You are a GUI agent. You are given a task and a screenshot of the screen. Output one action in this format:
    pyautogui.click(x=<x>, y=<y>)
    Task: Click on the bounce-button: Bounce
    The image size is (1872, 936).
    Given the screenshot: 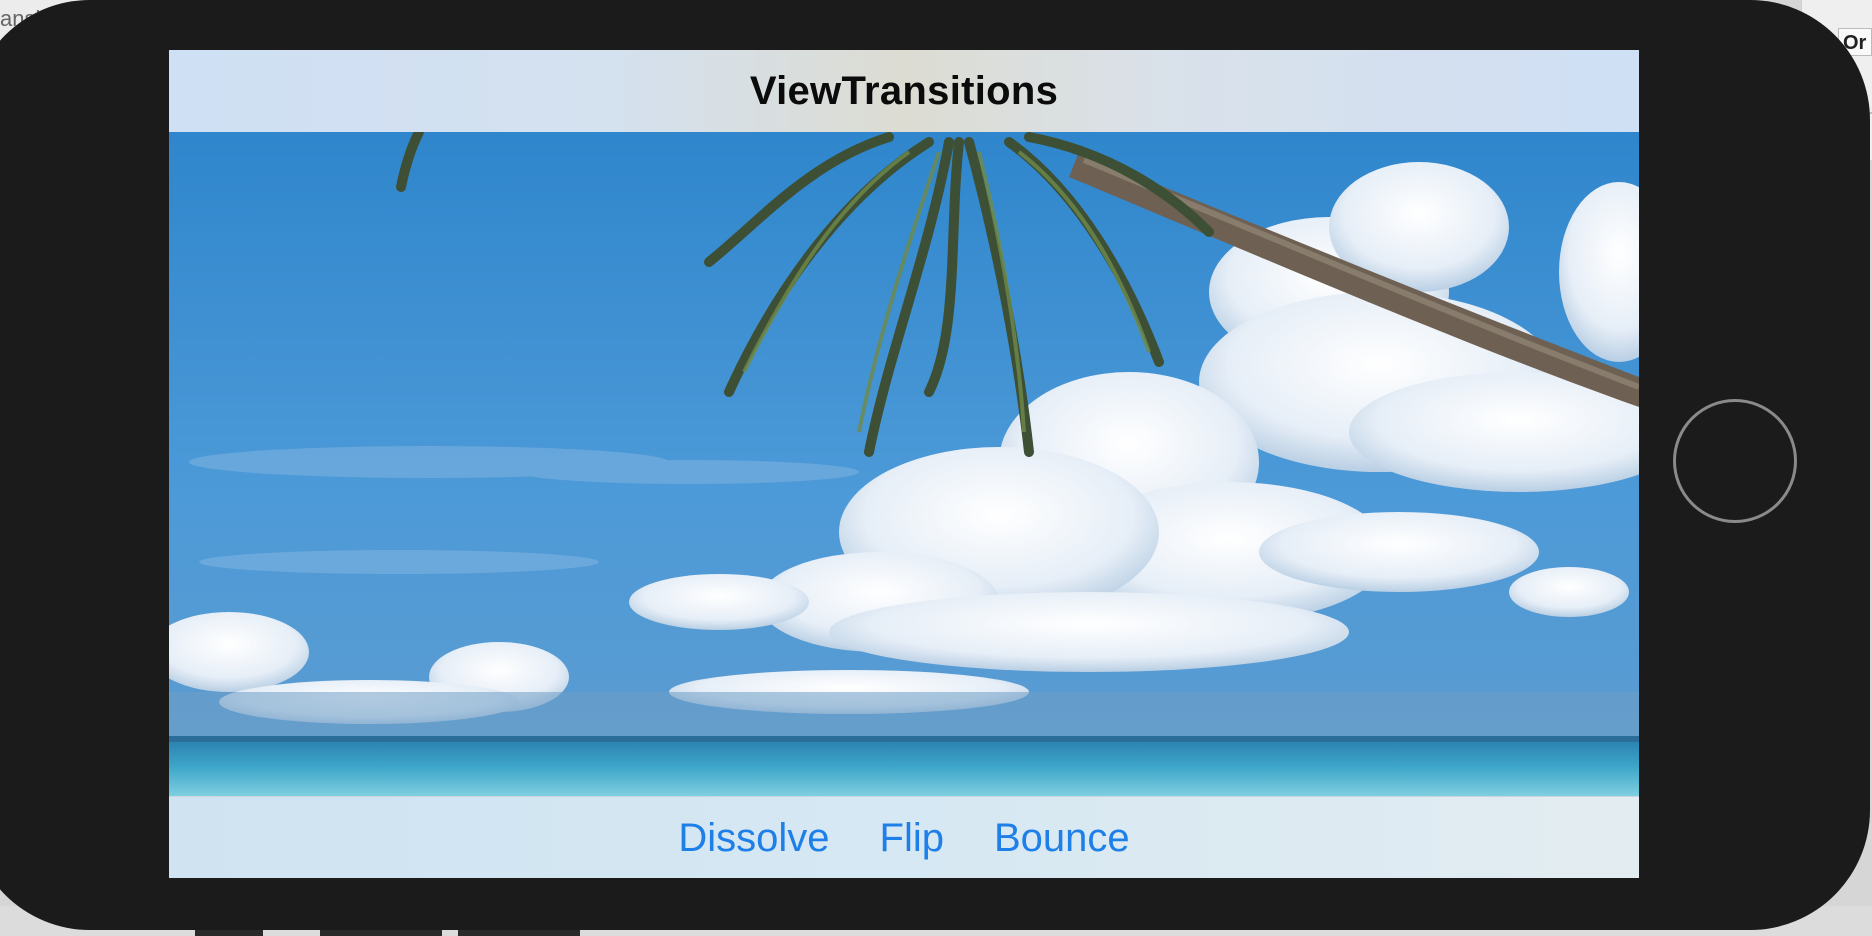 What is the action you would take?
    pyautogui.click(x=1062, y=838)
    